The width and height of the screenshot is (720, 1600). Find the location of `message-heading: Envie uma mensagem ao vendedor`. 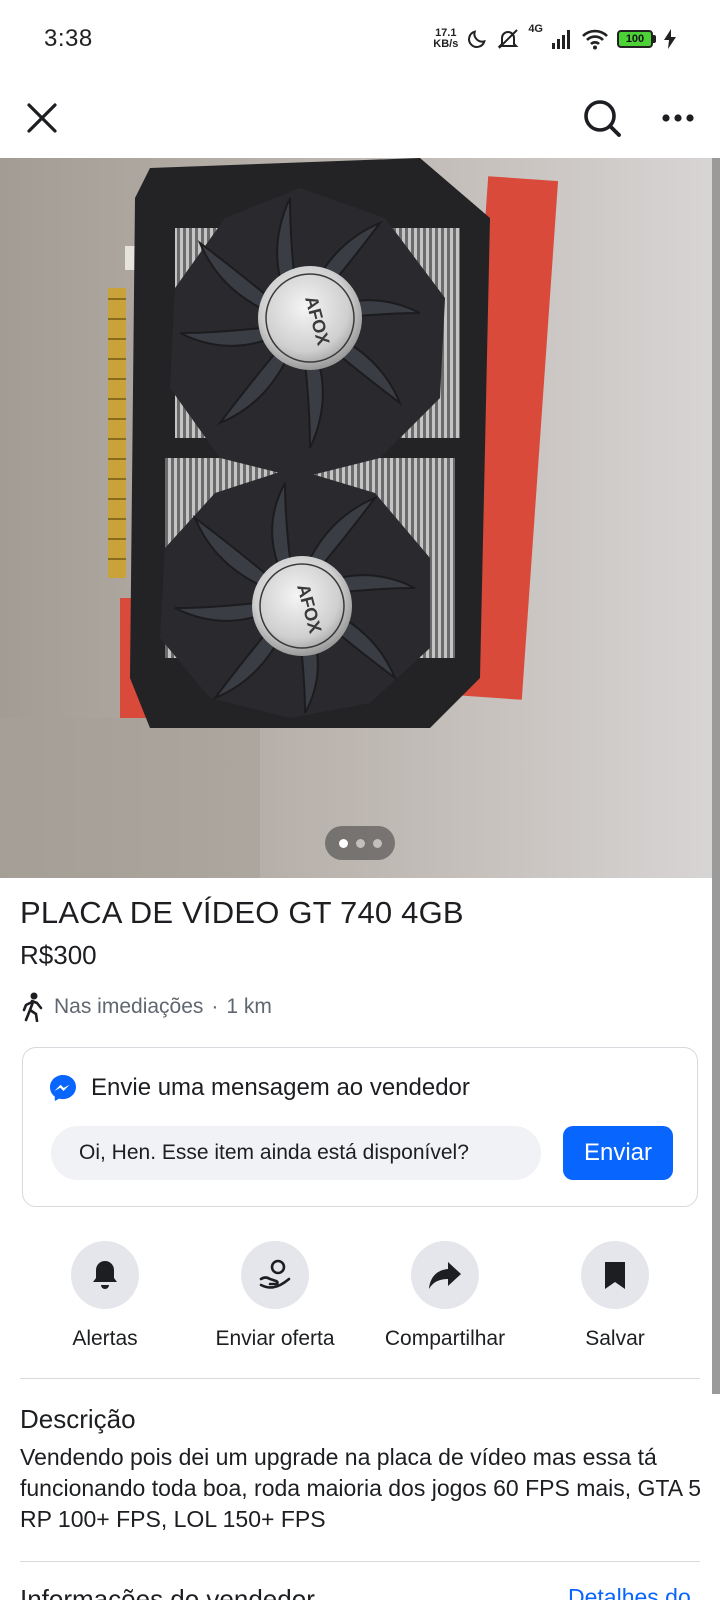

message-heading: Envie uma mensagem ao vendedor is located at coordinates (259, 1088).